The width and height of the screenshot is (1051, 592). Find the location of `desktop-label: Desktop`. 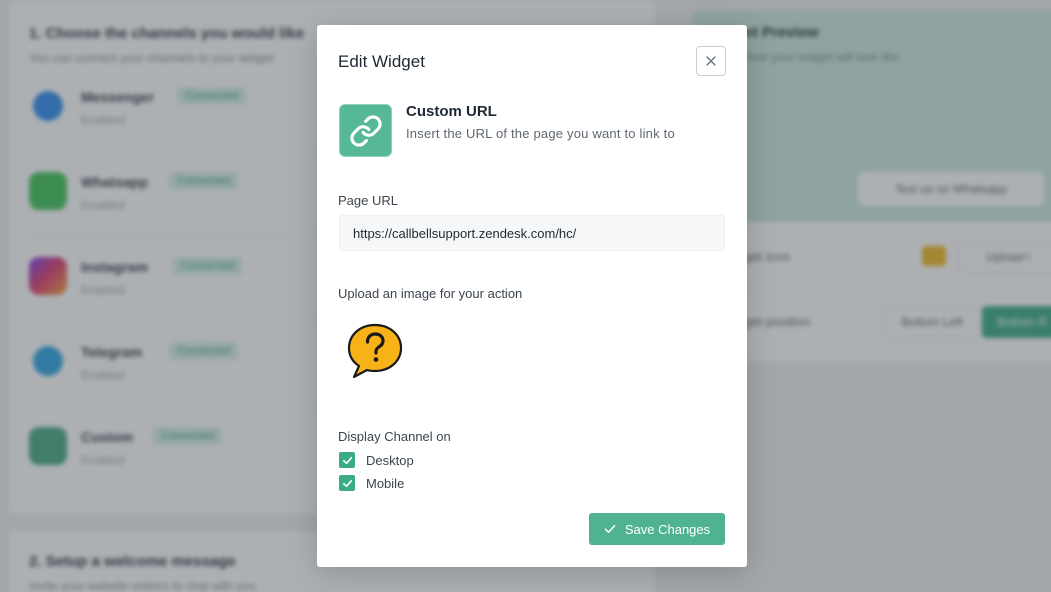

desktop-label: Desktop is located at coordinates (390, 460).